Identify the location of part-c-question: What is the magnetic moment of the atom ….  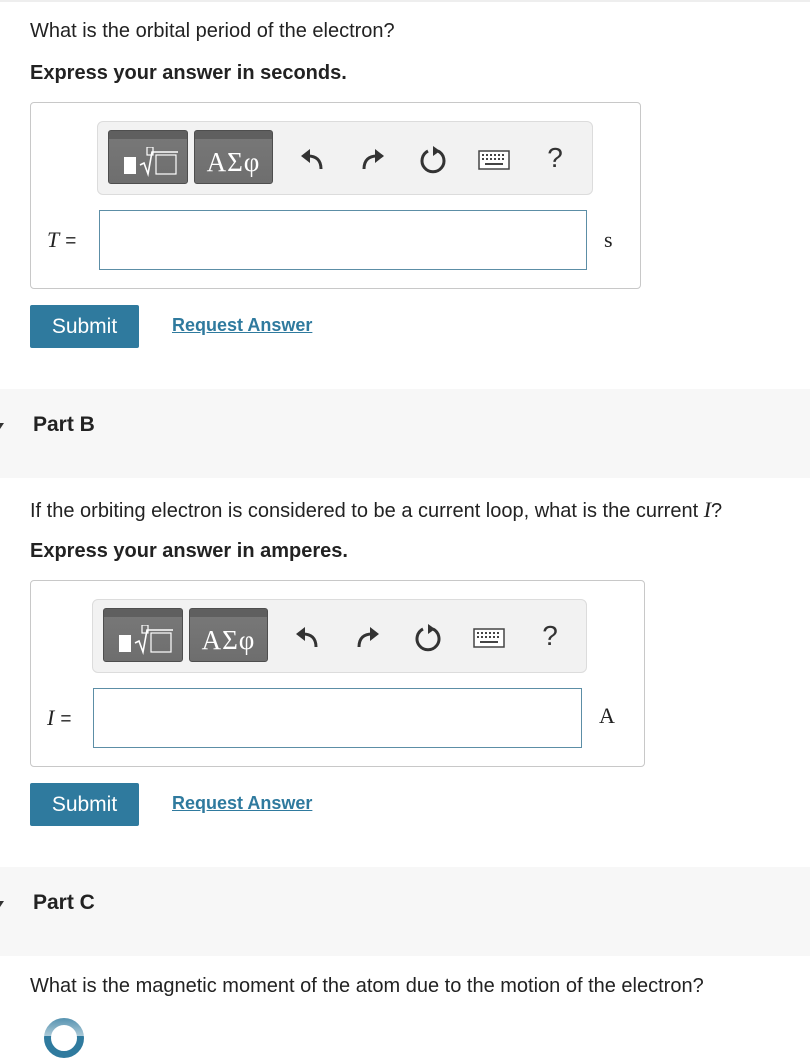
(367, 986).